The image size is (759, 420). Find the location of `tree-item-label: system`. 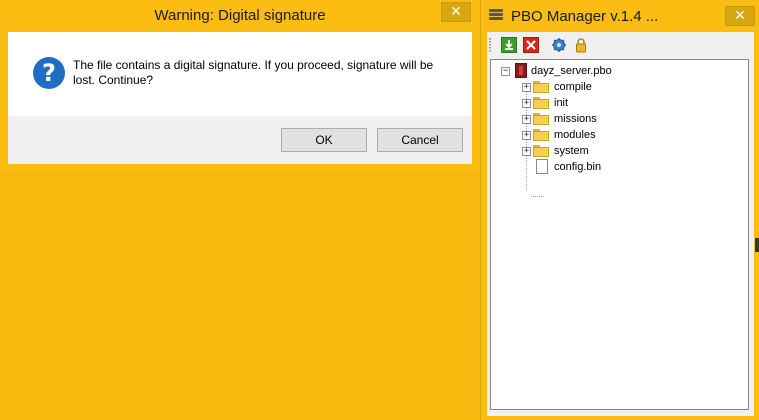

tree-item-label: system is located at coordinates (571, 151).